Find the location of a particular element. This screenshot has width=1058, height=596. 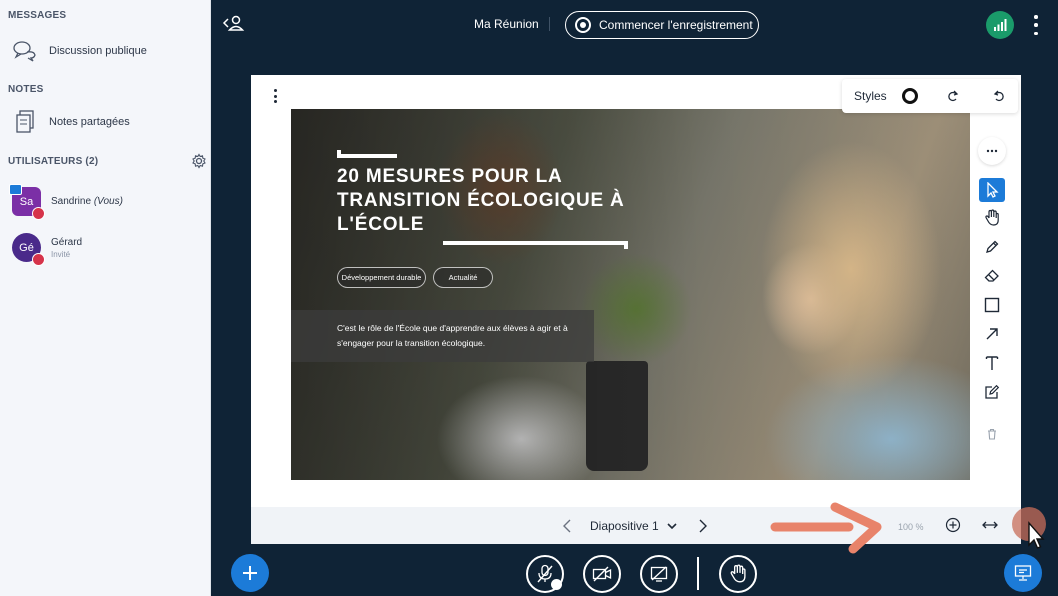

user-name: Gérard is located at coordinates (67, 242).